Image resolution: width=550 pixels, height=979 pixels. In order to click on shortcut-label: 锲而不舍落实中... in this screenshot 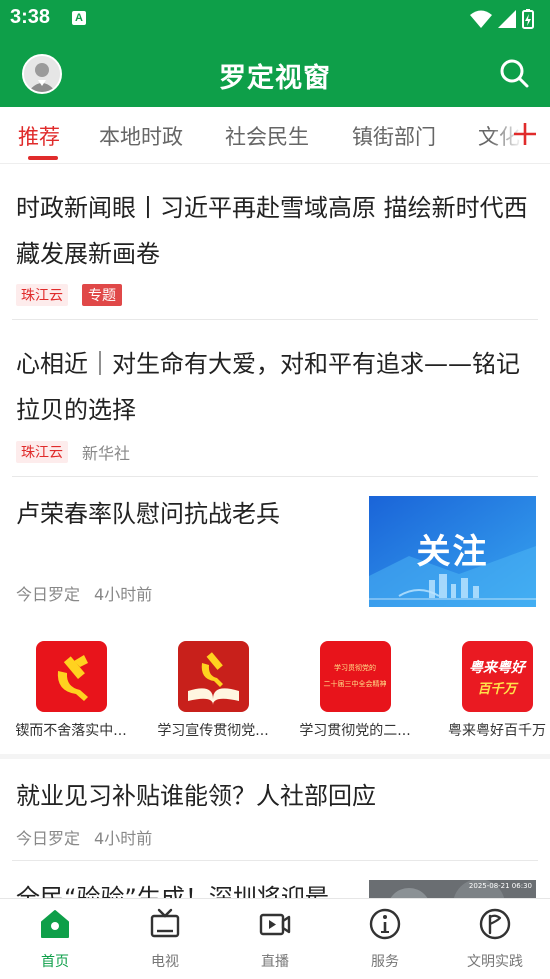, I will do `click(71, 731)`.